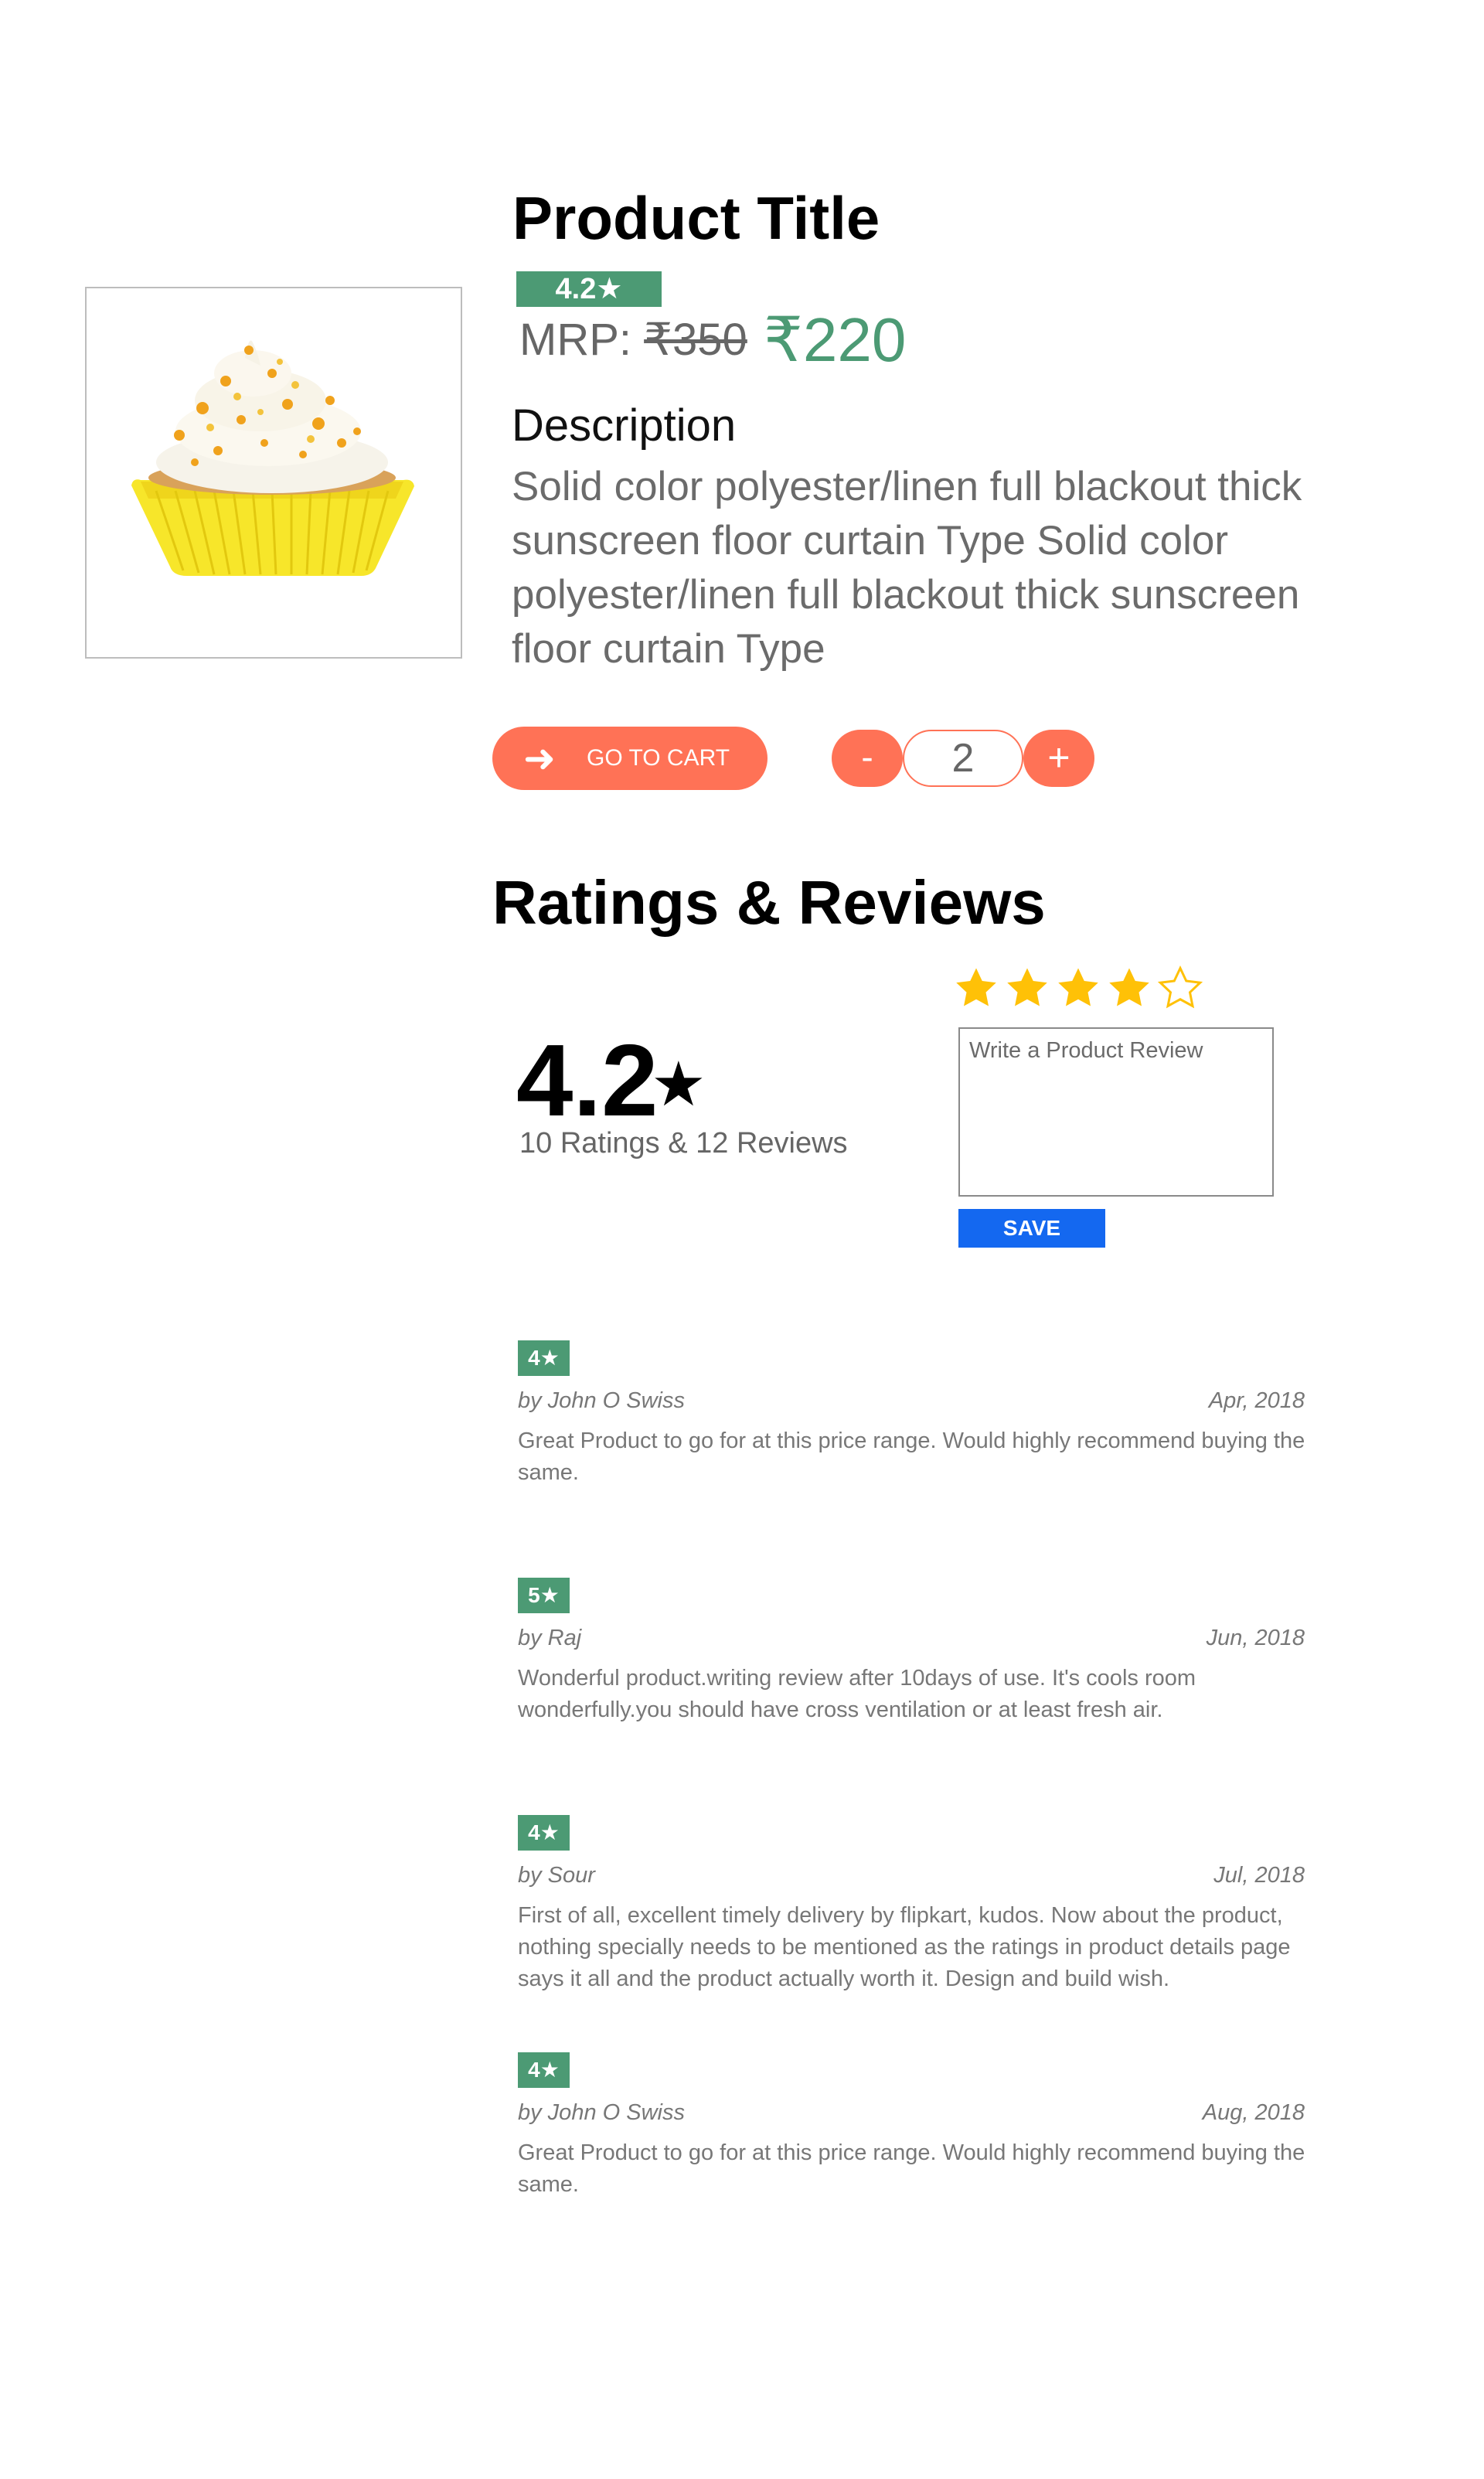 The width and height of the screenshot is (1484, 2479). I want to click on product-title: Product Title, so click(696, 218).